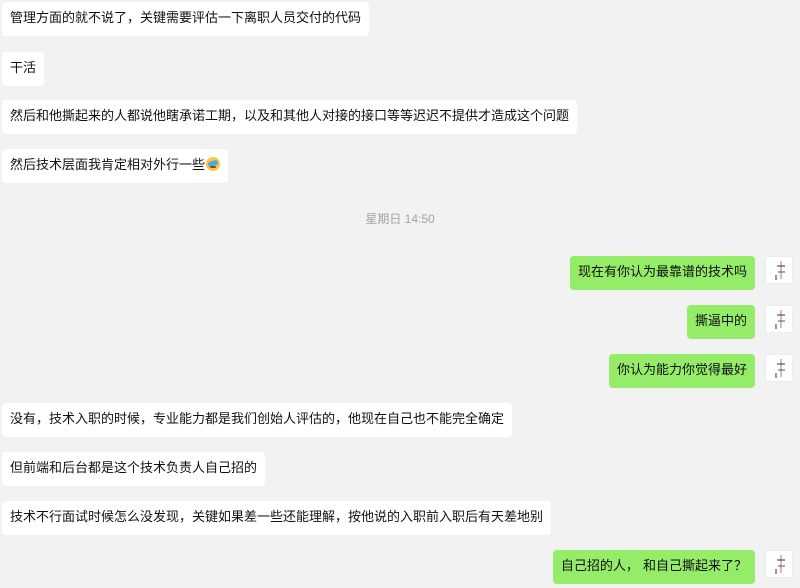 The image size is (800, 588). I want to click on message-incoming: 但前端和后台都是这个技术负责人自己招的, so click(134, 469).